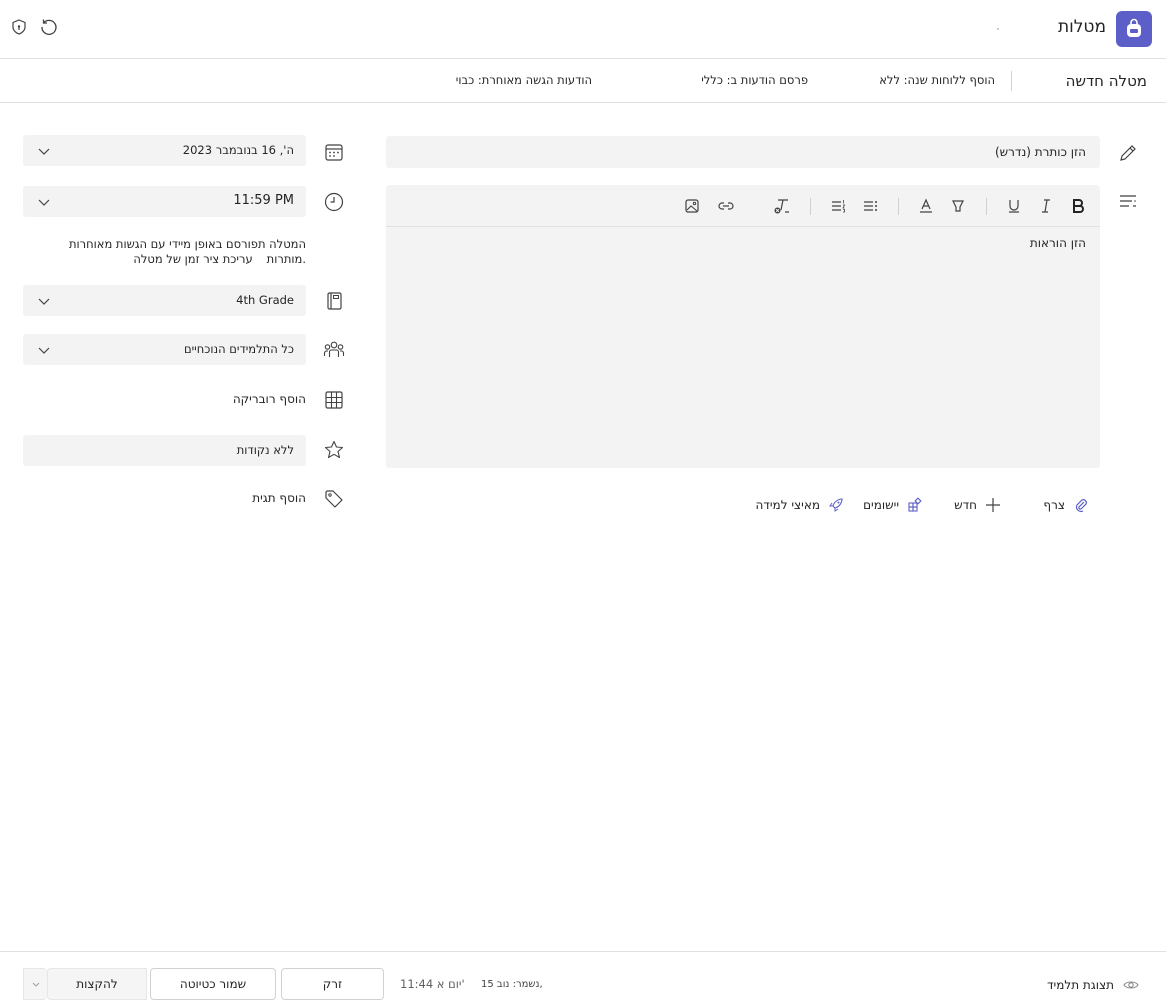 The height and width of the screenshot is (1007, 1166). I want to click on title-placeholder: הזן כותרת (נדרש), so click(1040, 152).